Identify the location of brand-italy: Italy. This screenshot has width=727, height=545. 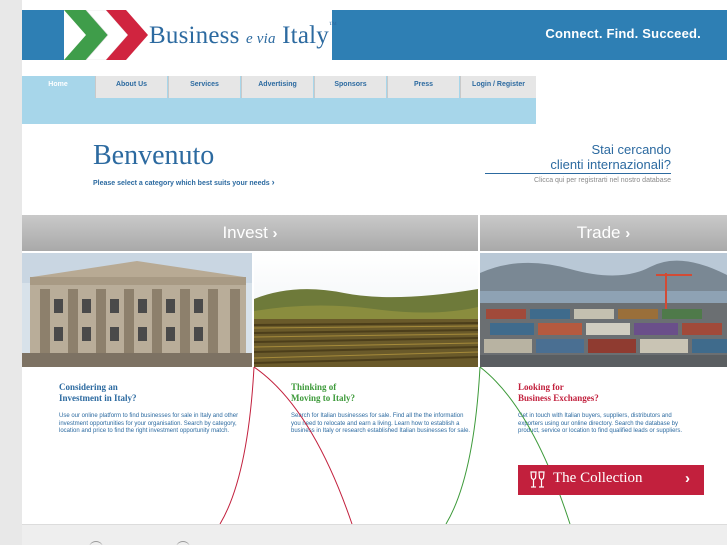
(305, 35).